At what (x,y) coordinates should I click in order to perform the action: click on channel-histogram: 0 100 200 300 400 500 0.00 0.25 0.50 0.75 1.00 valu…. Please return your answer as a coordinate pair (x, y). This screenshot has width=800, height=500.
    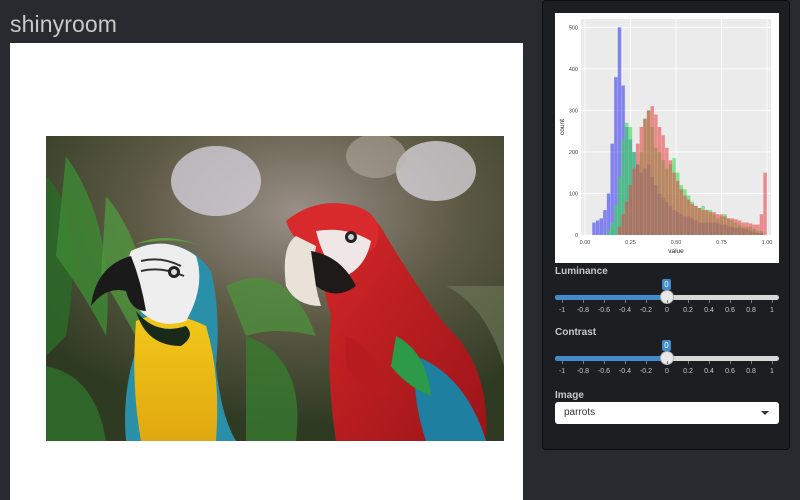
    Looking at the image, I should click on (667, 138).